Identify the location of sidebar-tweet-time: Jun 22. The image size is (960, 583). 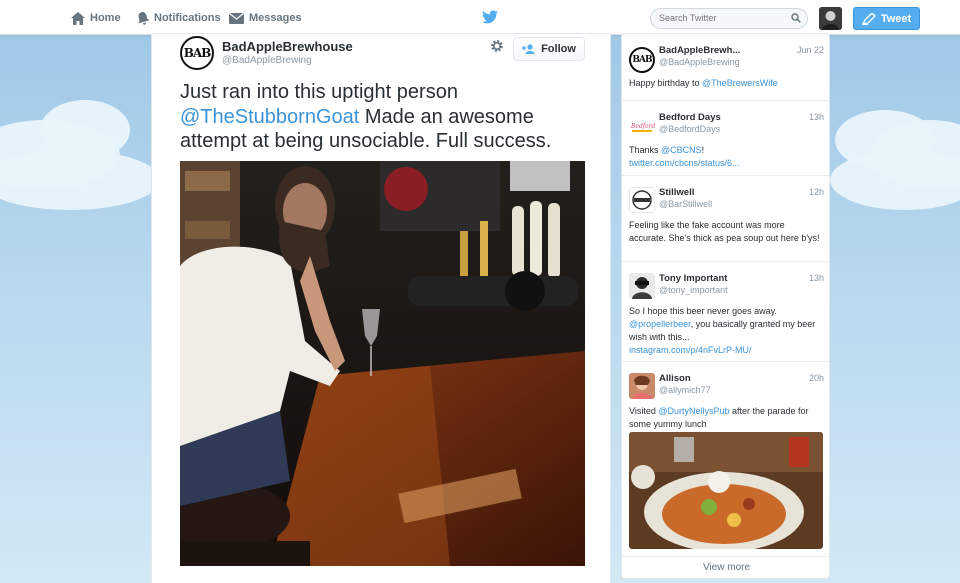
(810, 50).